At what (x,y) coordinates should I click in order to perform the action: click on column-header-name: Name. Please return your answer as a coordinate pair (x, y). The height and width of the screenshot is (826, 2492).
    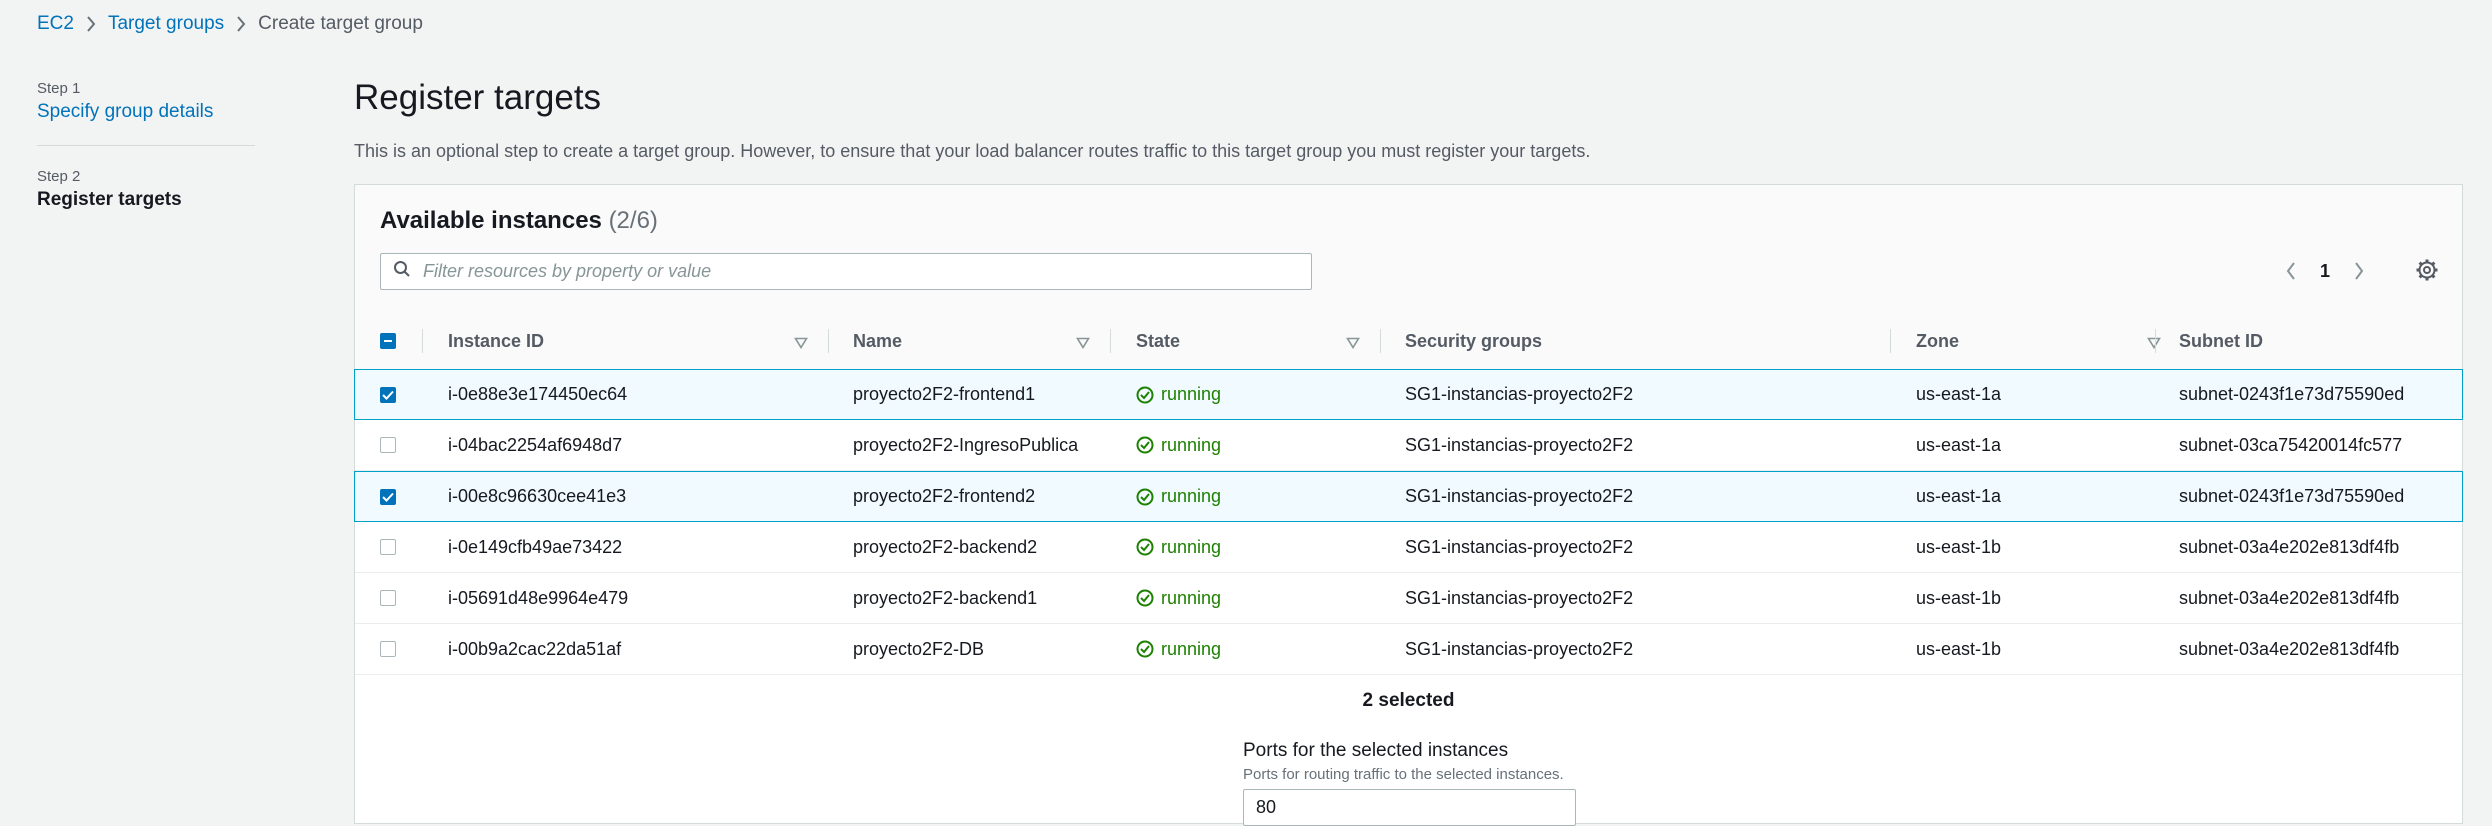
    Looking at the image, I should click on (981, 341).